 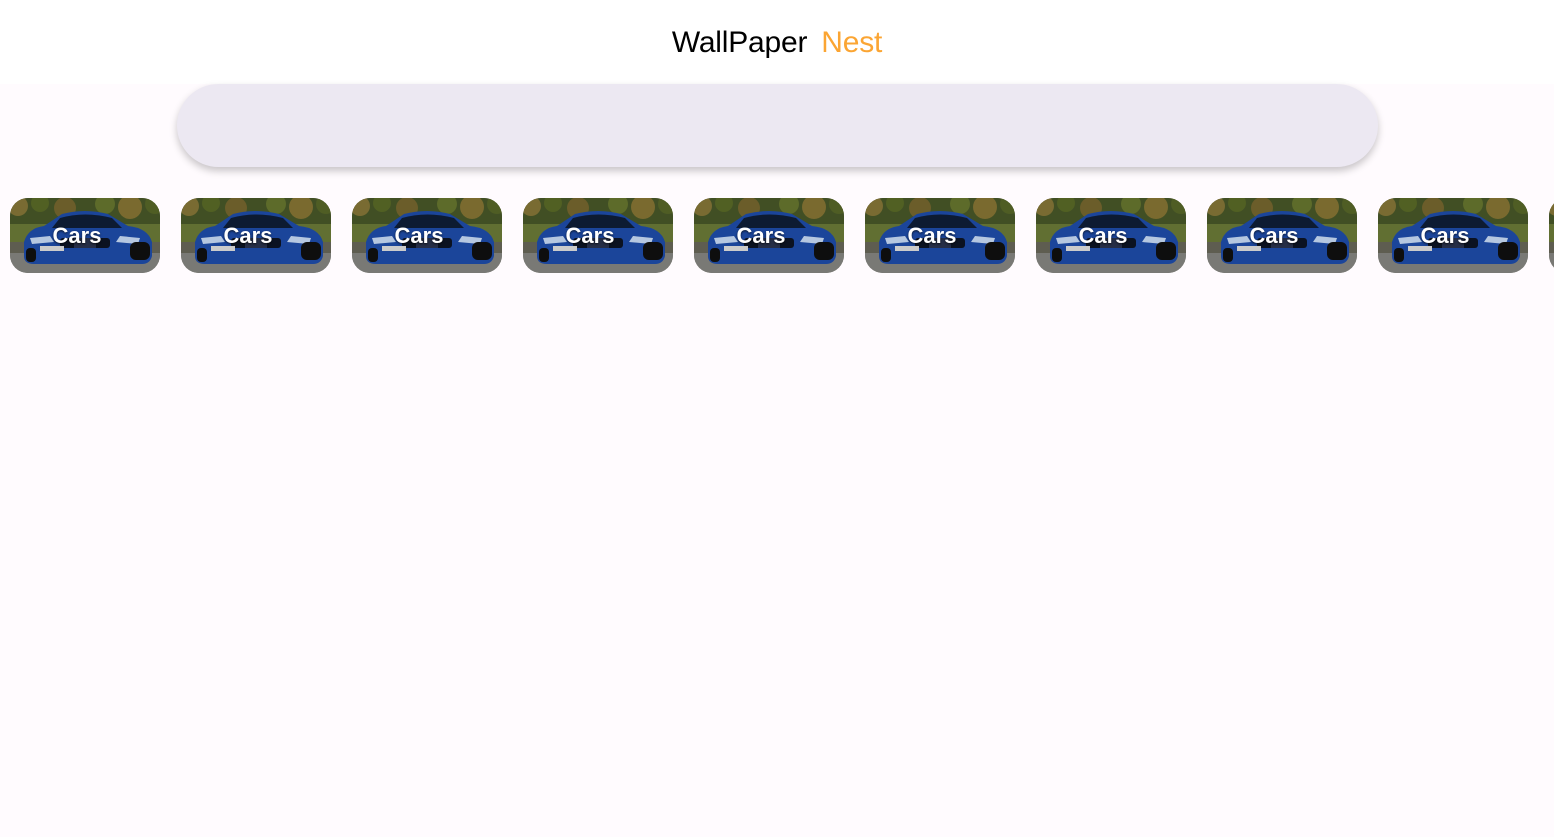 What do you see at coordinates (777, 125) in the screenshot?
I see `search-bar` at bounding box center [777, 125].